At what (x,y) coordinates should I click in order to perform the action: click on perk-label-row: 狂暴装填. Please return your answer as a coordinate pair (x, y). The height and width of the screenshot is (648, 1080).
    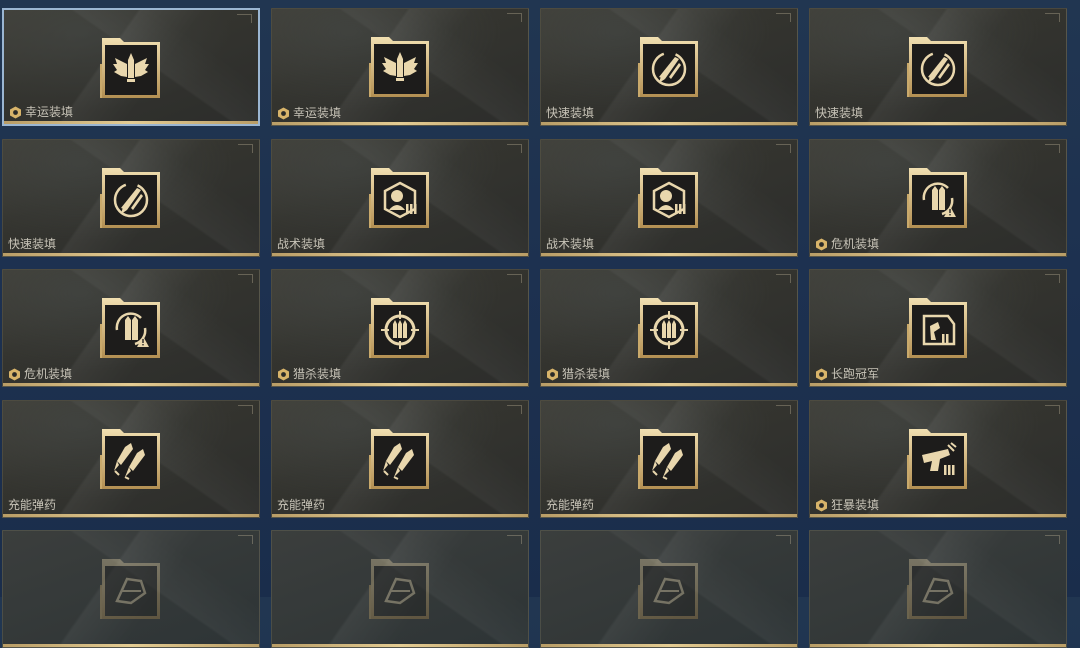
    Looking at the image, I should click on (847, 505).